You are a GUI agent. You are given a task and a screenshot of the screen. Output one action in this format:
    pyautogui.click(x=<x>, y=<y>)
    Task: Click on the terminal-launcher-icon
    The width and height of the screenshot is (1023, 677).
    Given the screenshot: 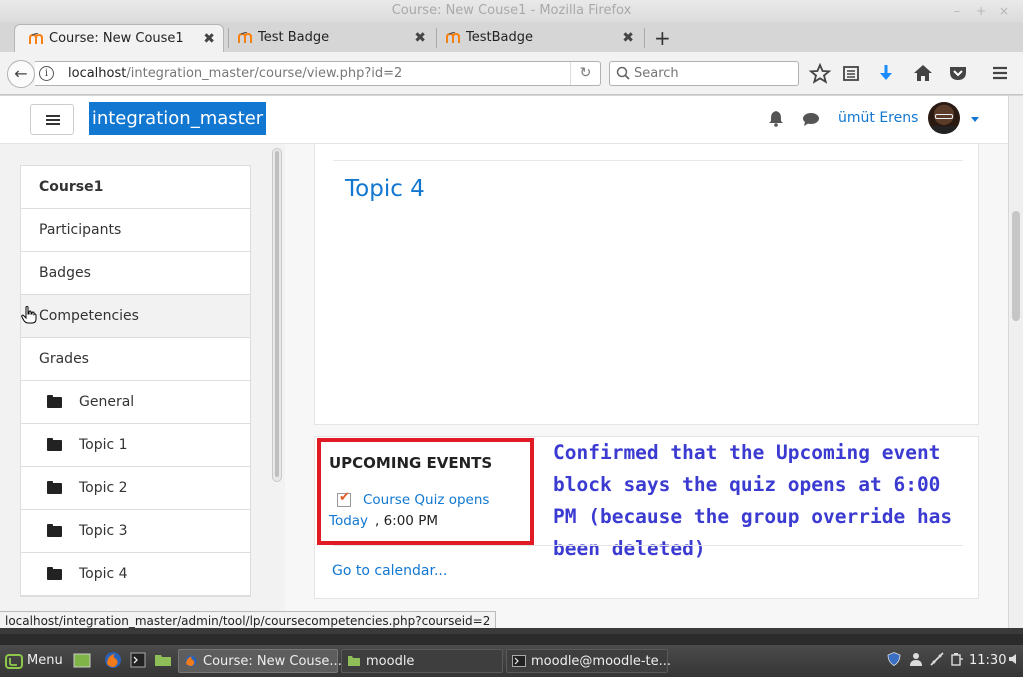 What is the action you would take?
    pyautogui.click(x=138, y=660)
    